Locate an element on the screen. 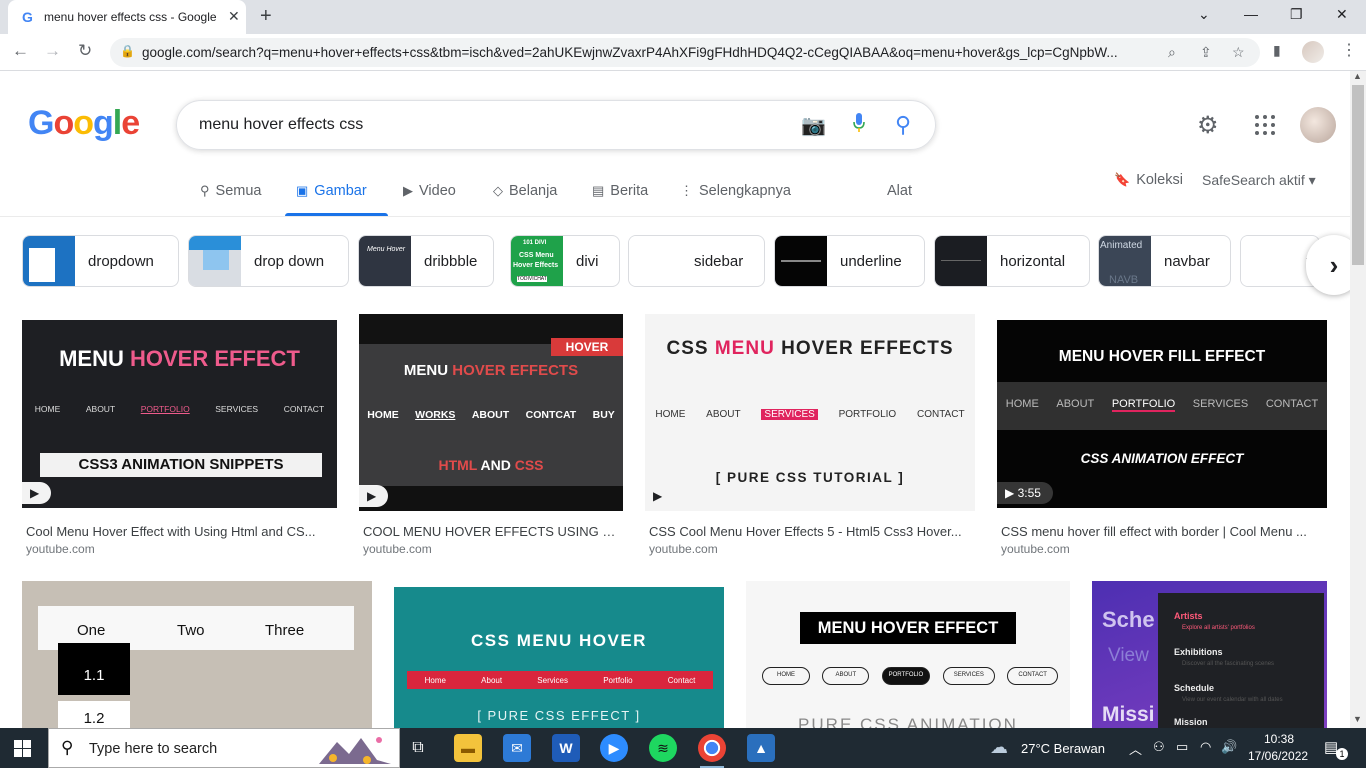 This screenshot has width=1366, height=768. tab-images: ▣ Gambar is located at coordinates (331, 191).